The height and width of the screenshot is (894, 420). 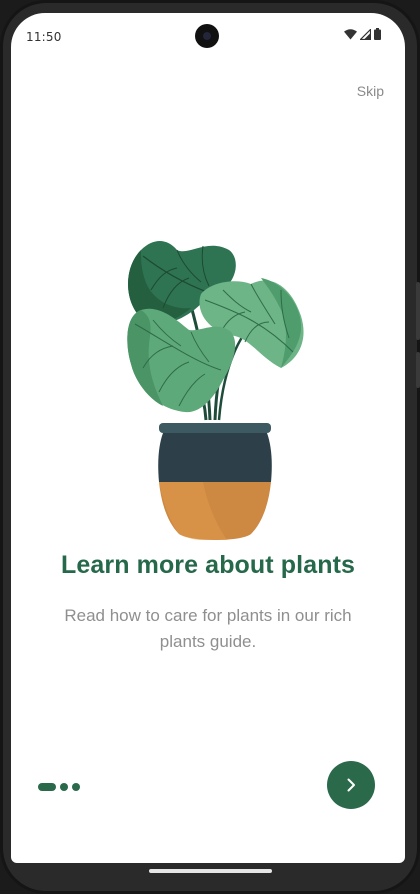 What do you see at coordinates (215, 457) in the screenshot?
I see `pot-top` at bounding box center [215, 457].